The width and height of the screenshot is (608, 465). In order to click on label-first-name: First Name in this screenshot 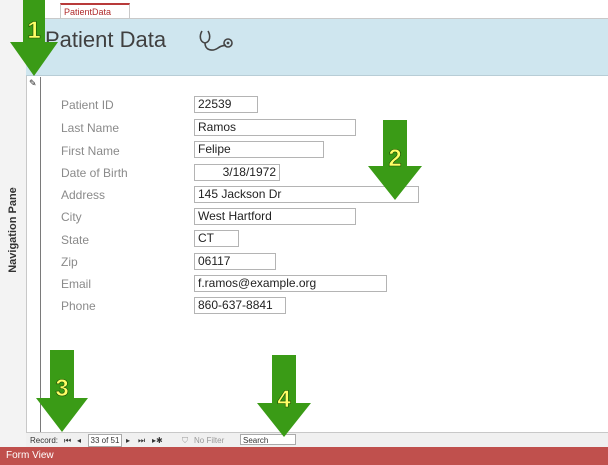, I will do `click(90, 151)`.